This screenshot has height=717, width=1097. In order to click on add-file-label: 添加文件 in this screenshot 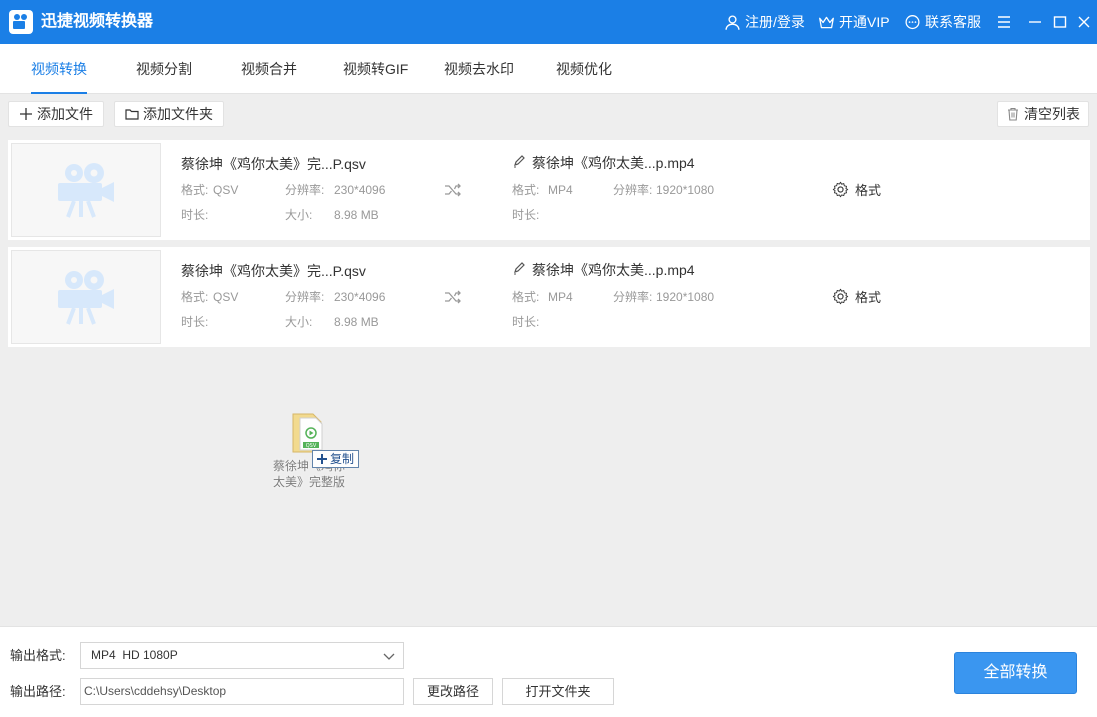, I will do `click(65, 114)`.